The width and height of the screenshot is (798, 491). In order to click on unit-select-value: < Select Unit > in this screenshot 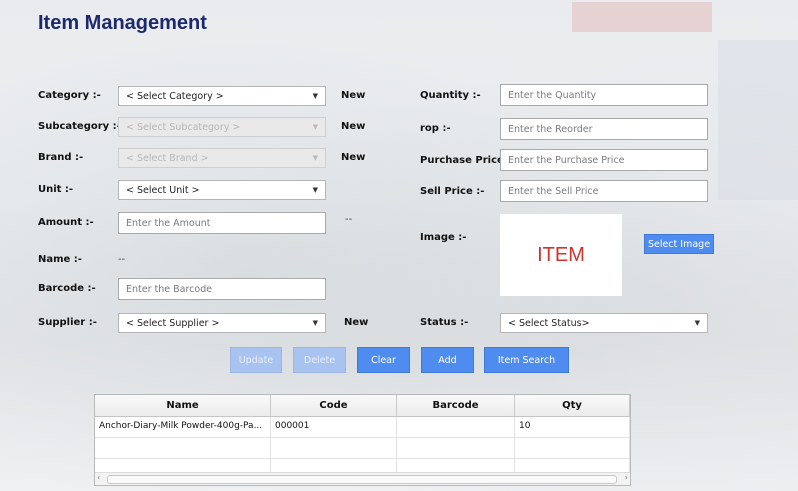, I will do `click(163, 190)`.